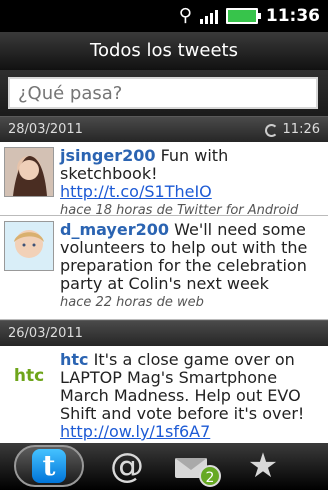 The image size is (328, 490). What do you see at coordinates (136, 191) in the screenshot?
I see `tweet-link: http://t.co/S1TheIO` at bounding box center [136, 191].